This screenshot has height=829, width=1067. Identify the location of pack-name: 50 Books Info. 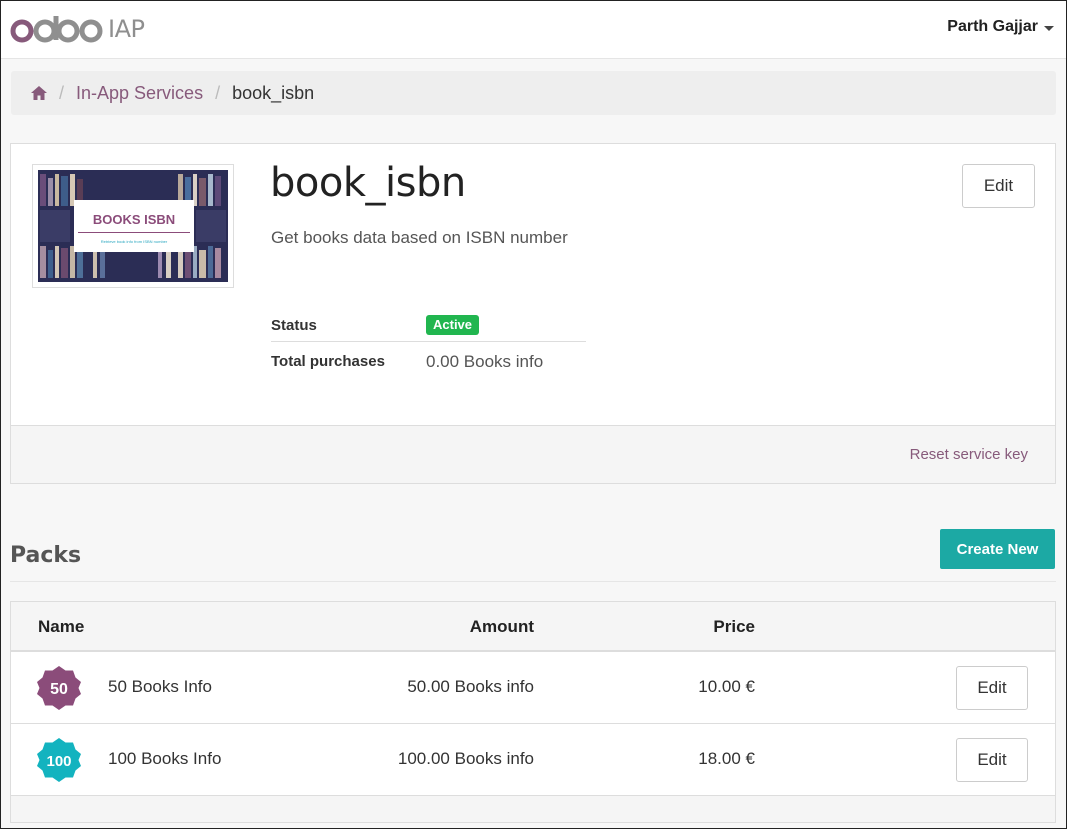
(160, 686).